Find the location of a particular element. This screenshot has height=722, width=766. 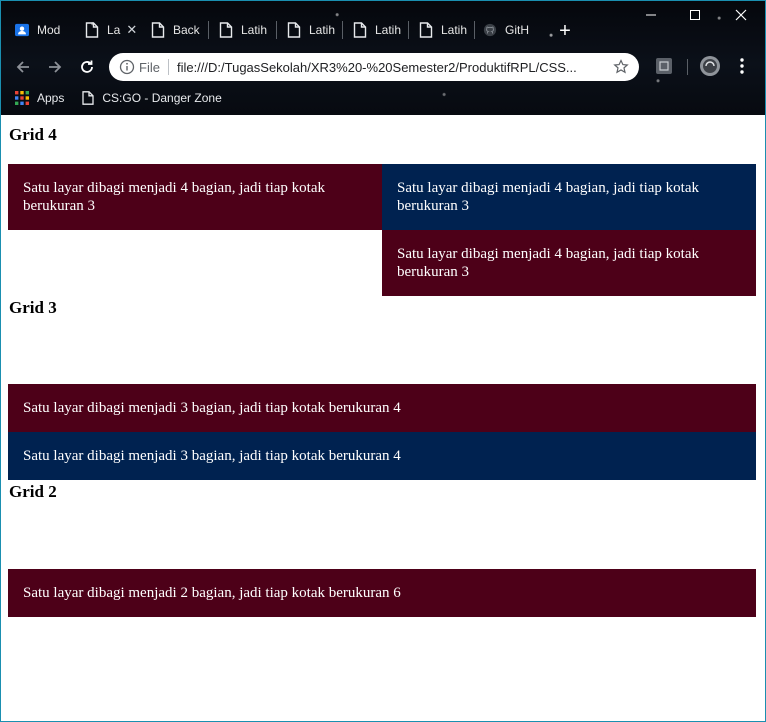

forward-button is located at coordinates (55, 67).